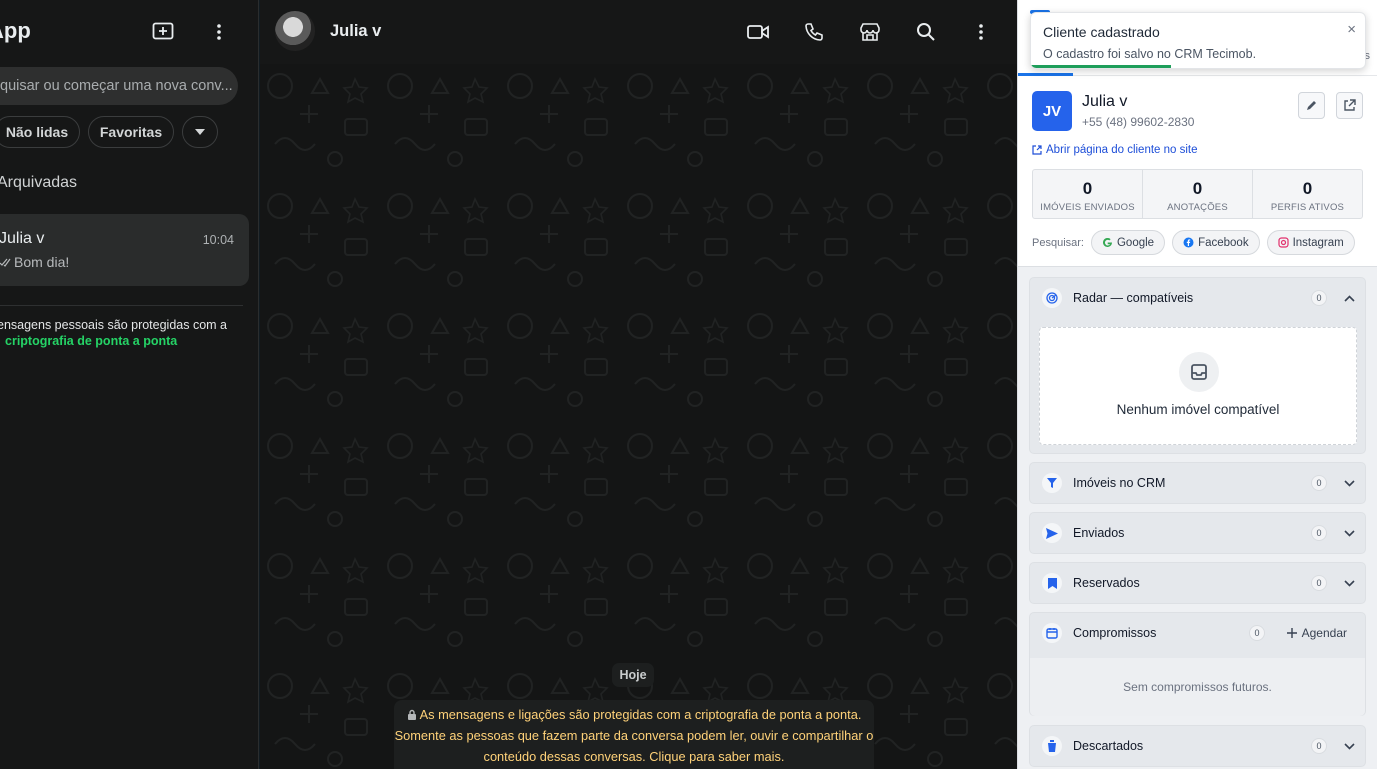  Describe the element at coordinates (5, 262) in the screenshot. I see `double-check-icon` at that location.